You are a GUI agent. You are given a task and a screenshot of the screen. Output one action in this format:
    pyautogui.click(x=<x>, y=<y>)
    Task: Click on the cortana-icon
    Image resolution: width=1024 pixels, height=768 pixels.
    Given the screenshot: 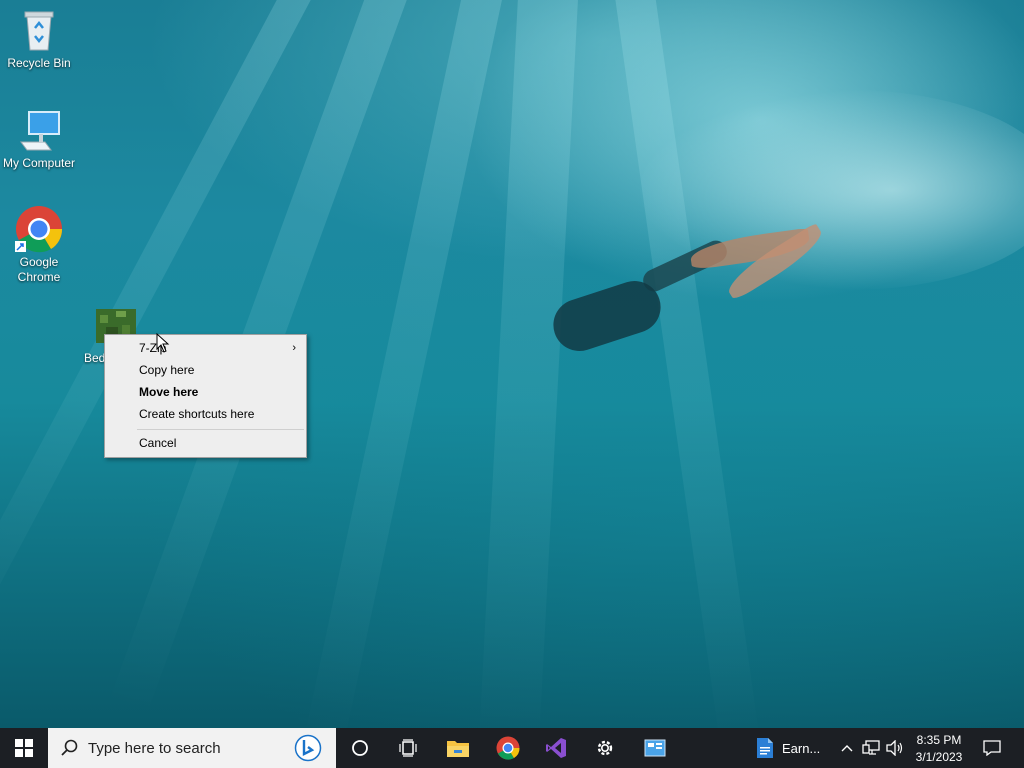 What is the action you would take?
    pyautogui.click(x=360, y=748)
    